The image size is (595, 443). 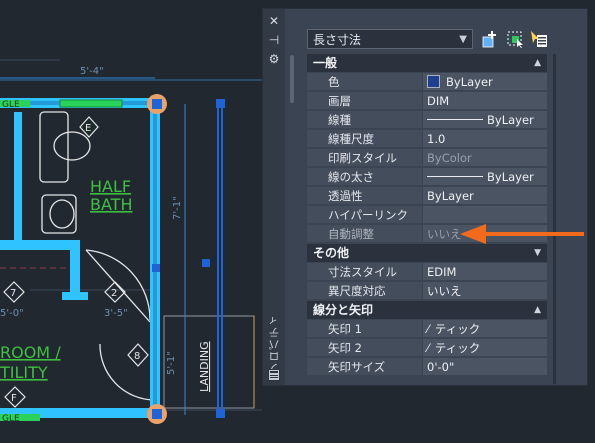 What do you see at coordinates (24, 372) in the screenshot?
I see `utility-text: TILITY` at bounding box center [24, 372].